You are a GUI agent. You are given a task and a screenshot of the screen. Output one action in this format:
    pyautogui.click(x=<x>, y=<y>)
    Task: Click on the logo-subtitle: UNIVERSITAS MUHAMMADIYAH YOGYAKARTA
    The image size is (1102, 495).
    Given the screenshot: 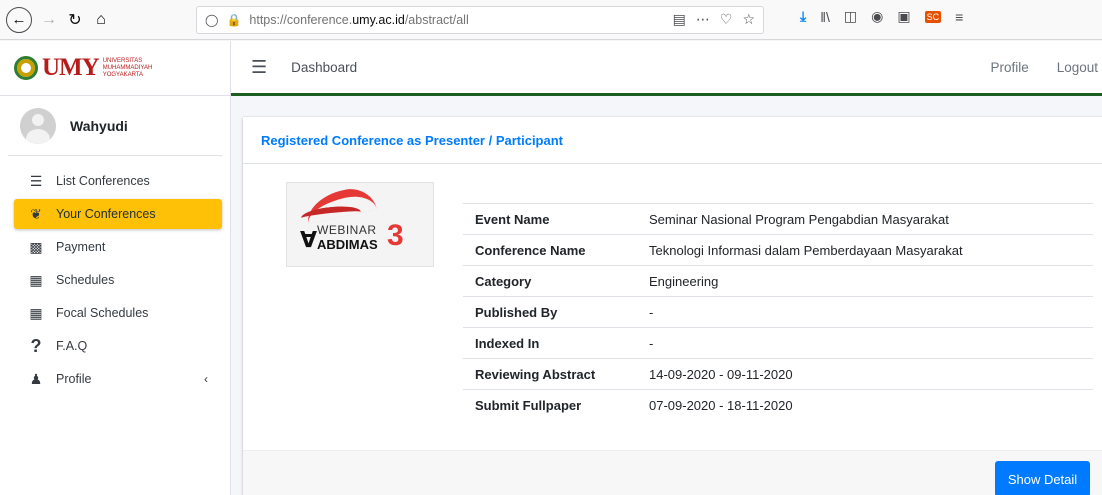 What is the action you would take?
    pyautogui.click(x=127, y=67)
    